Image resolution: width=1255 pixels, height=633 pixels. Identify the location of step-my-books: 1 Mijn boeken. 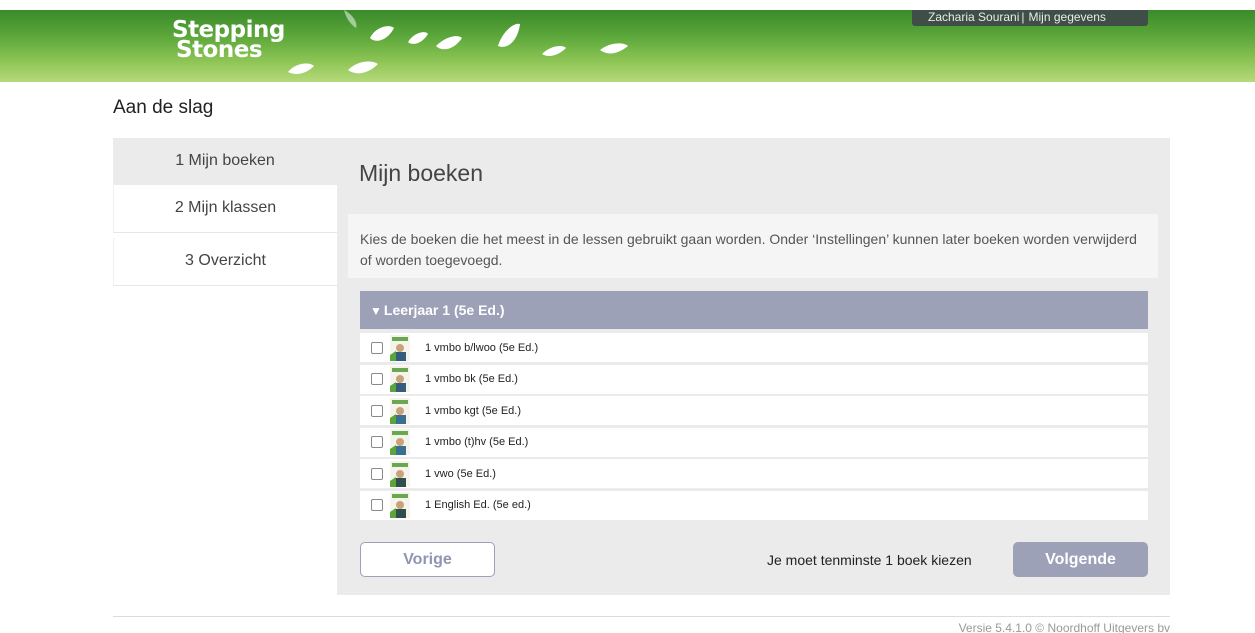
(225, 161).